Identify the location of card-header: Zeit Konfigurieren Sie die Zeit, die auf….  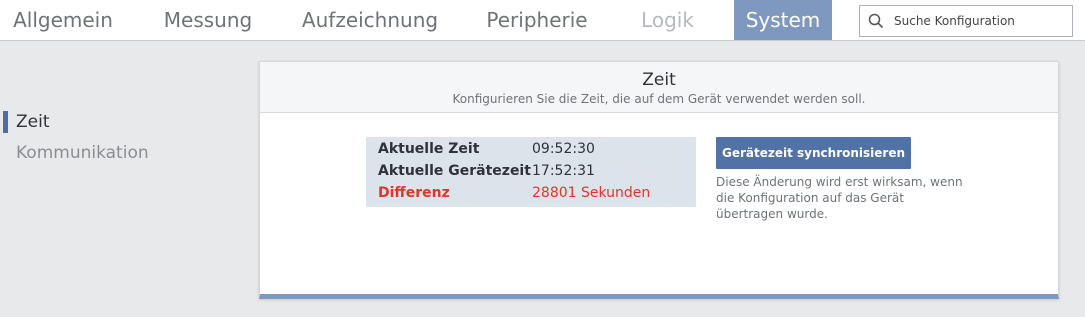
(659, 87).